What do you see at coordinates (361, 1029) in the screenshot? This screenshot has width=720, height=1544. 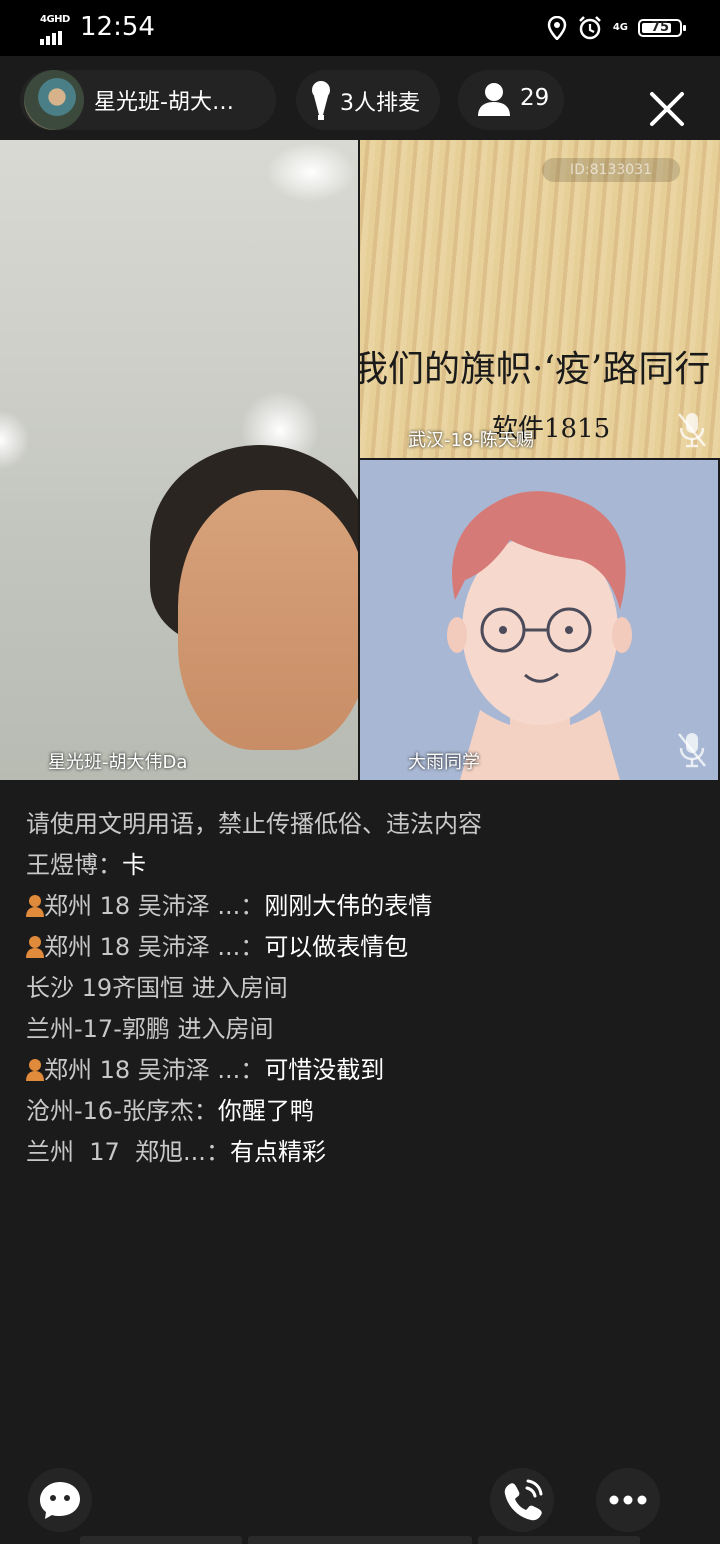 I see `chat-message: 兰州-17-郭鹏 进入房间` at bounding box center [361, 1029].